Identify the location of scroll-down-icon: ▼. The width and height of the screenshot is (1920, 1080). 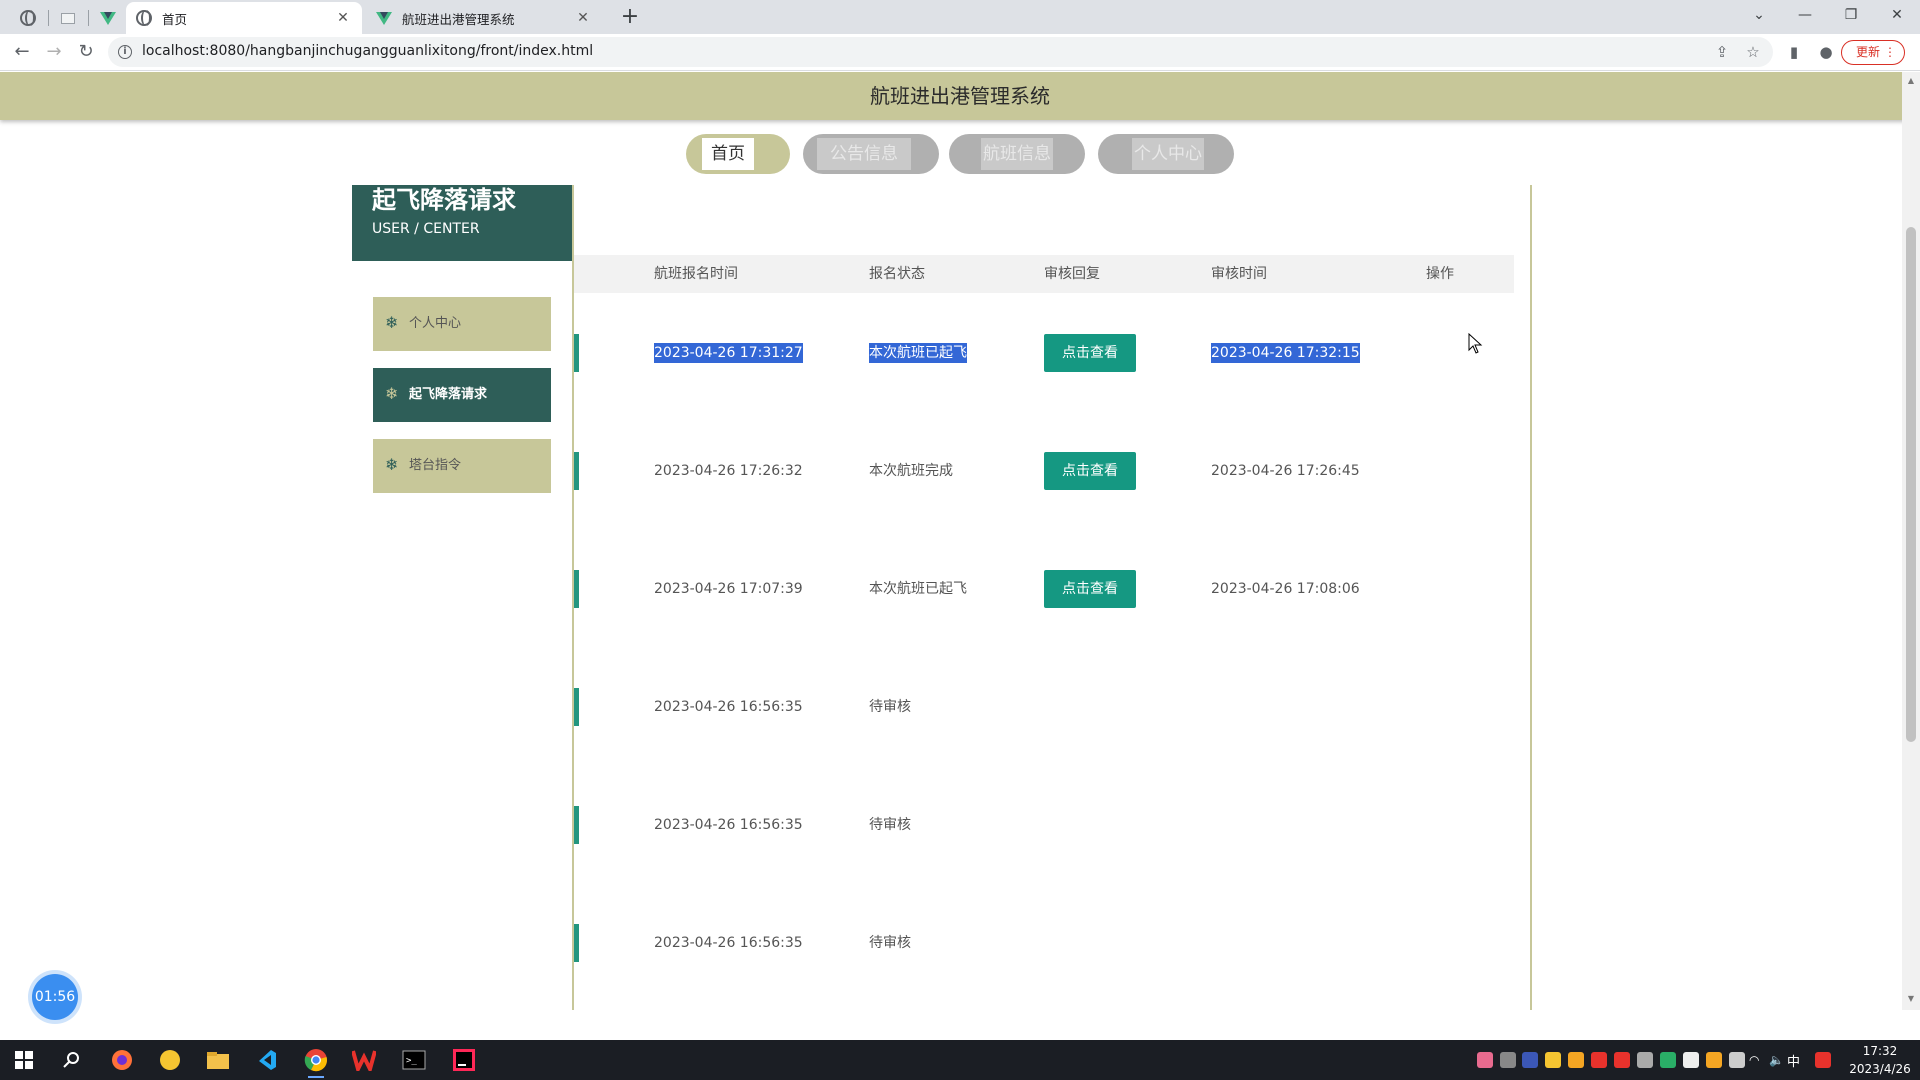
(1911, 999).